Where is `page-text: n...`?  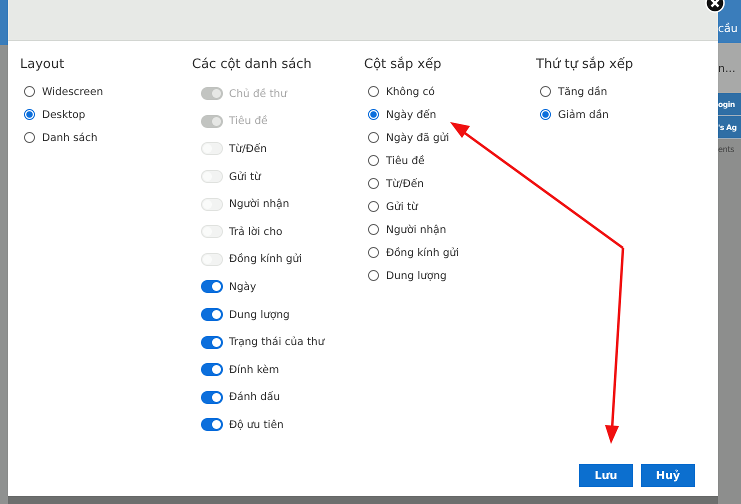
page-text: n... is located at coordinates (727, 68).